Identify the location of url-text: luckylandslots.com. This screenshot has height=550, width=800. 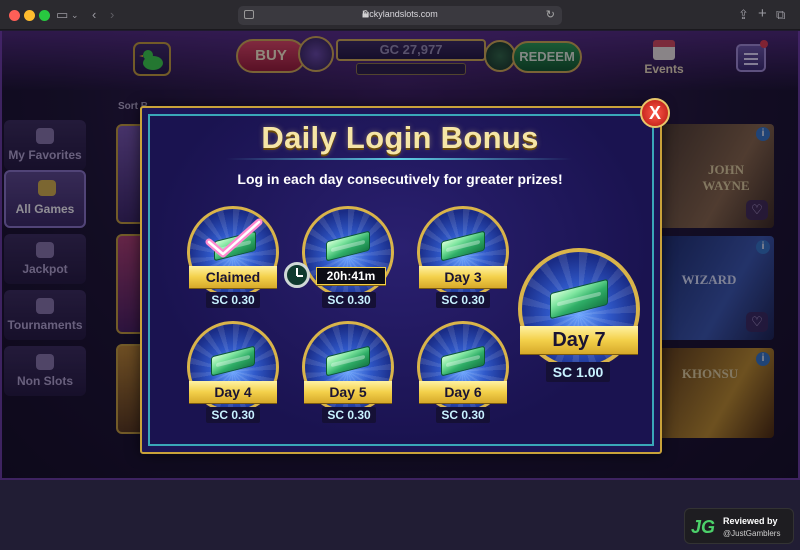
(400, 14).